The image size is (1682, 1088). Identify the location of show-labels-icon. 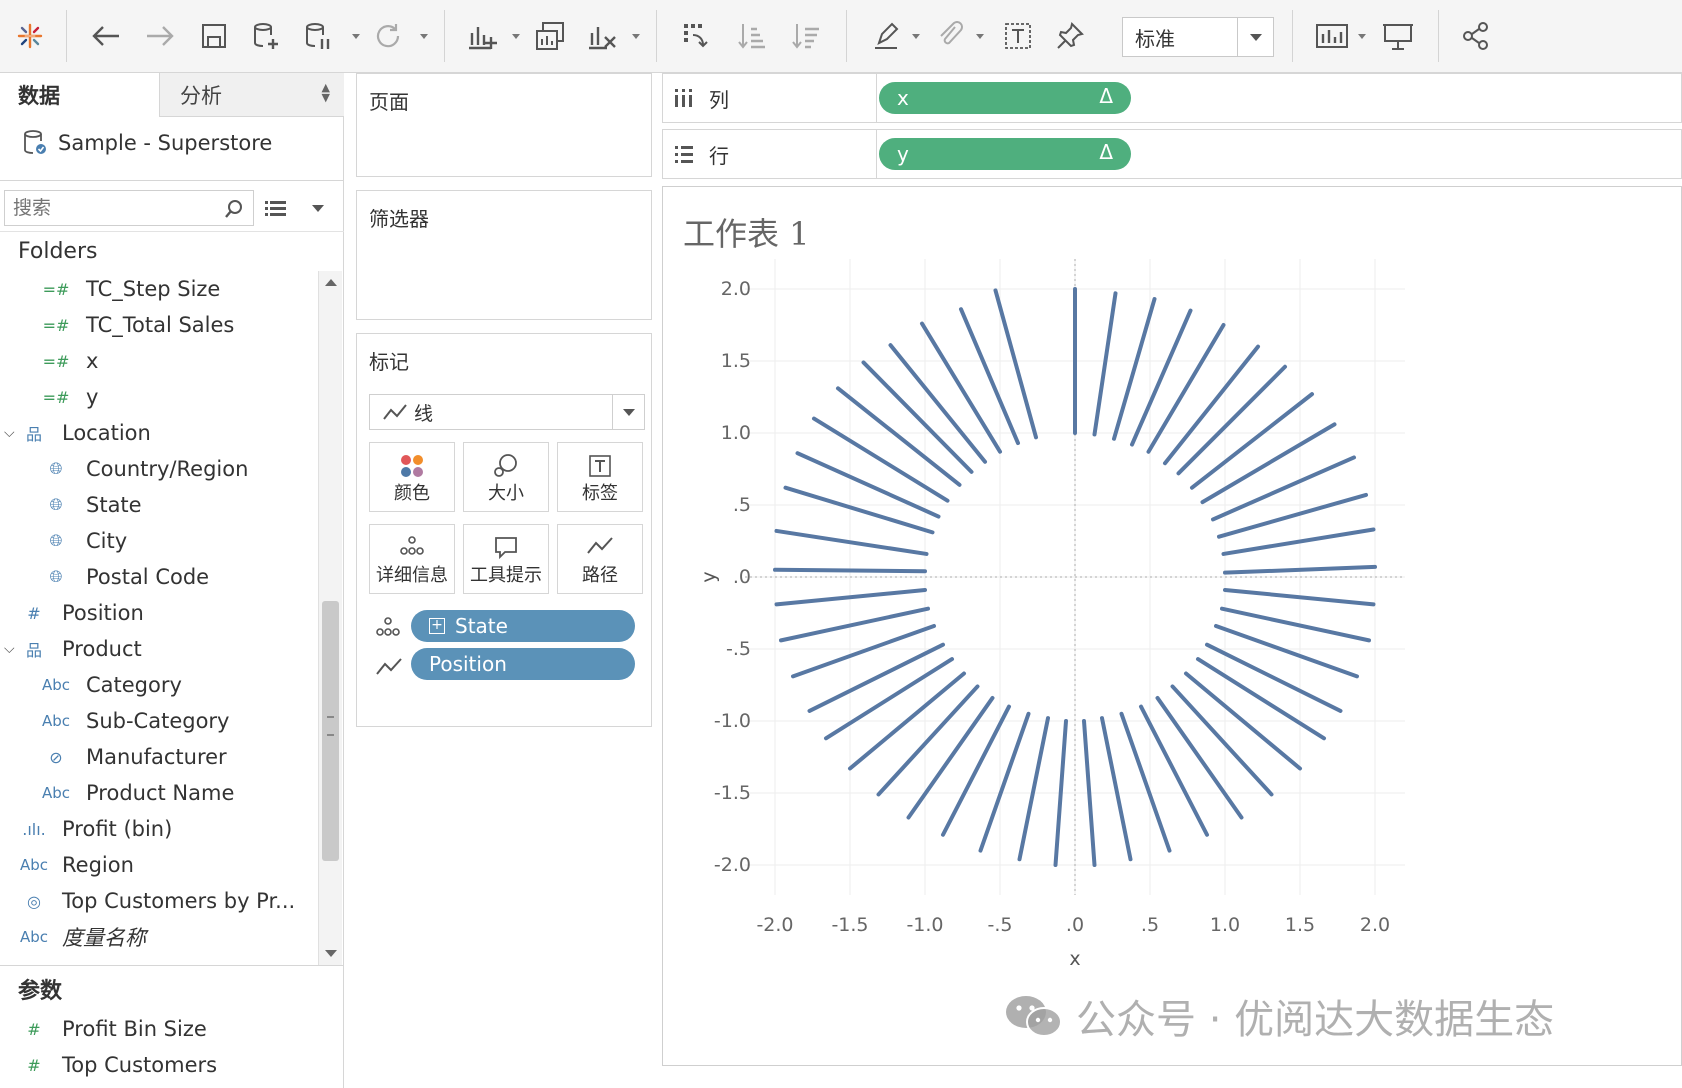
(1018, 36).